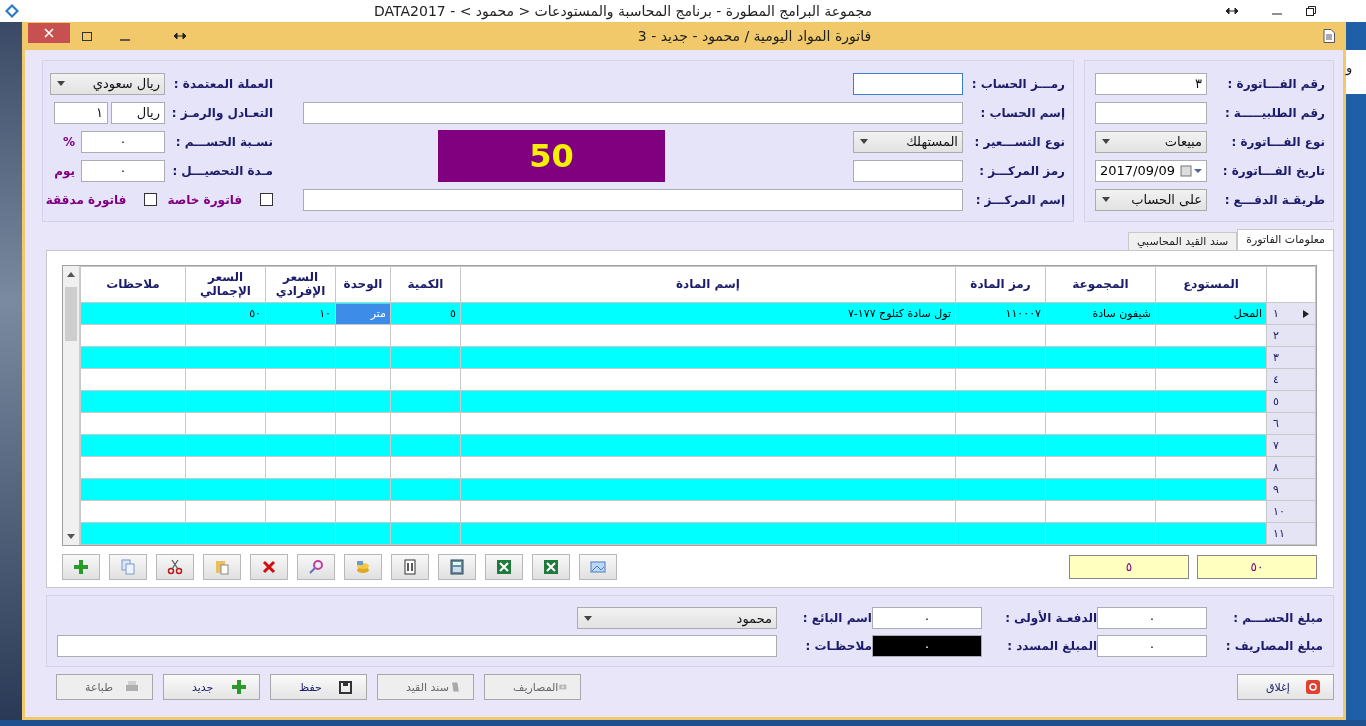 The height and width of the screenshot is (726, 1366). Describe the element at coordinates (1291, 533) in the screenshot. I see `row-header: ١١` at that location.